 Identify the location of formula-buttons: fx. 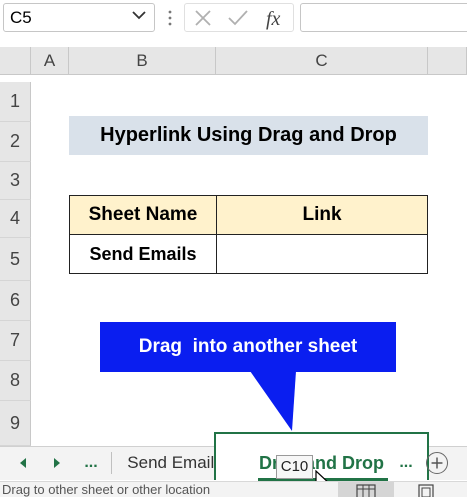
(239, 17).